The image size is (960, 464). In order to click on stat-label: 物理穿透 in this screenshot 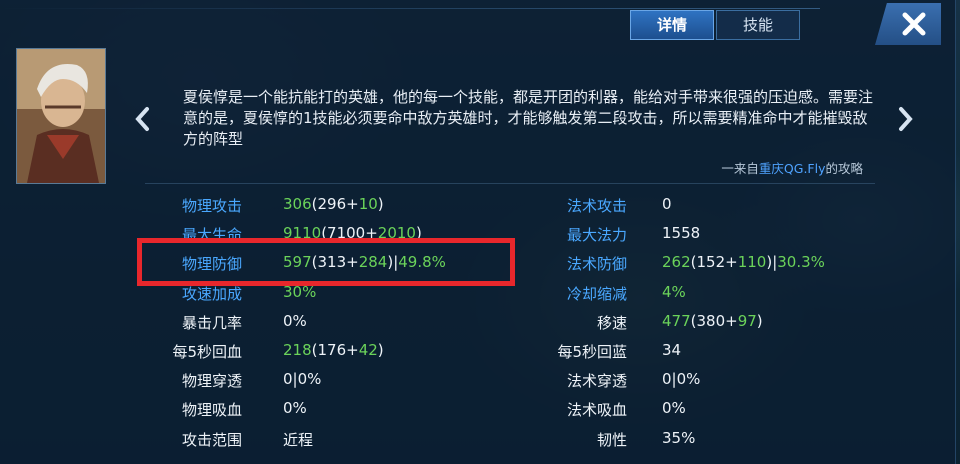, I will do `click(211, 381)`.